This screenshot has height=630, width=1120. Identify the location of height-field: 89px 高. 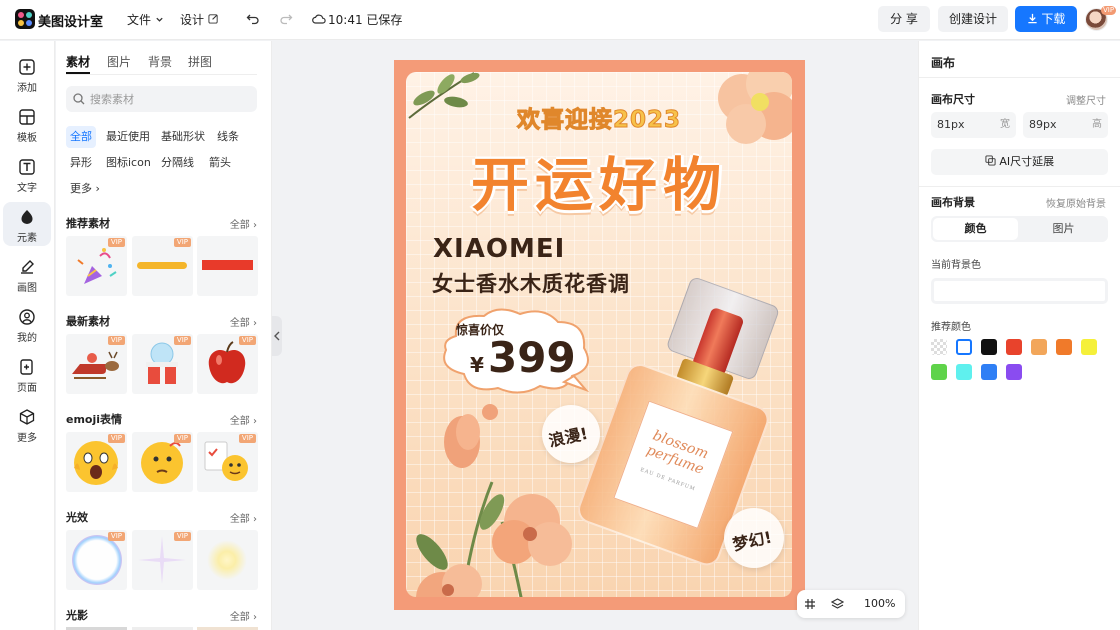
(1065, 125).